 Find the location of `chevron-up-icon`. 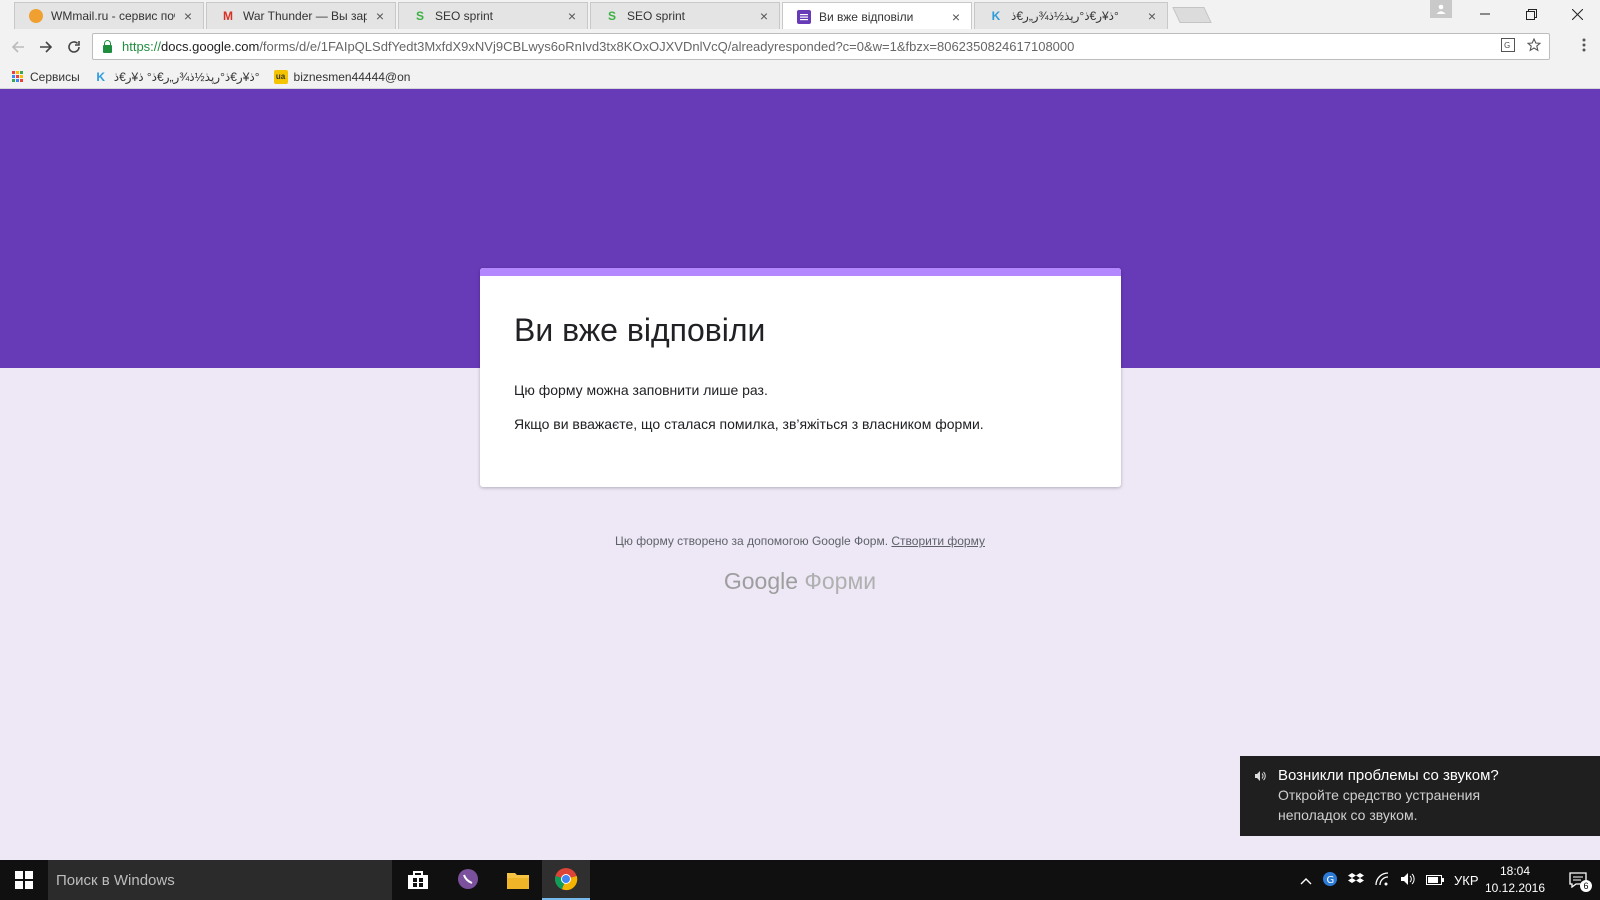

chevron-up-icon is located at coordinates (1306, 880).